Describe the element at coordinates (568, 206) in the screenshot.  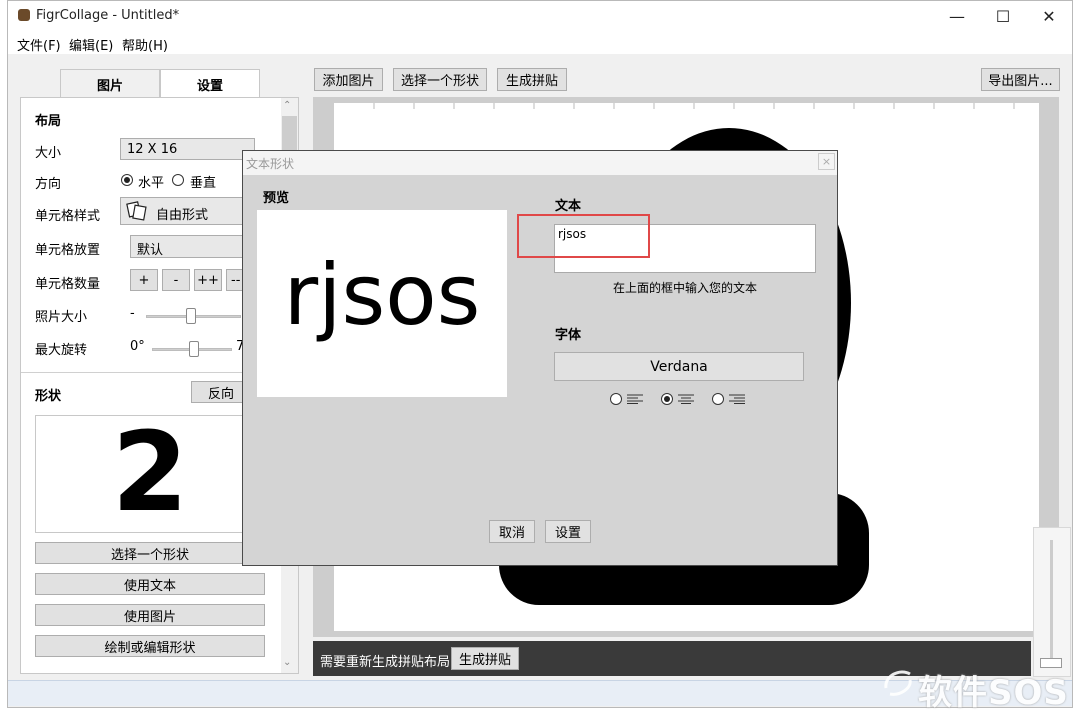
I see `text-label: 文本` at that location.